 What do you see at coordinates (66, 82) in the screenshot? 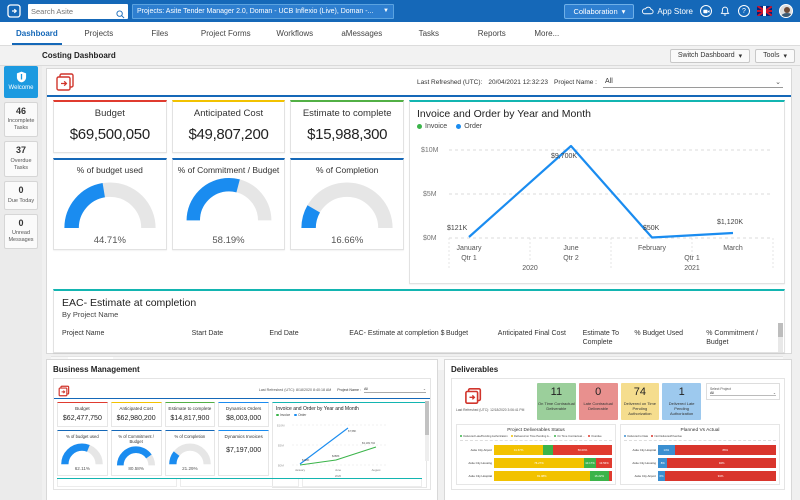
I see `powerbi-report-icon` at bounding box center [66, 82].